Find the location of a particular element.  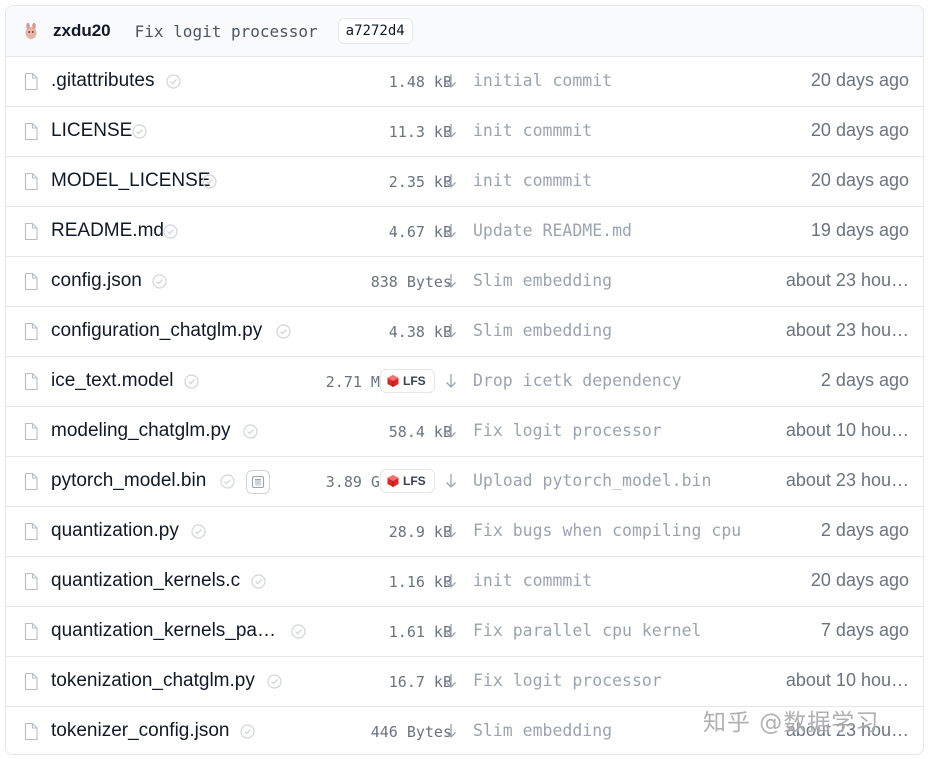

file-name-link: quantization.py is located at coordinates (115, 531).